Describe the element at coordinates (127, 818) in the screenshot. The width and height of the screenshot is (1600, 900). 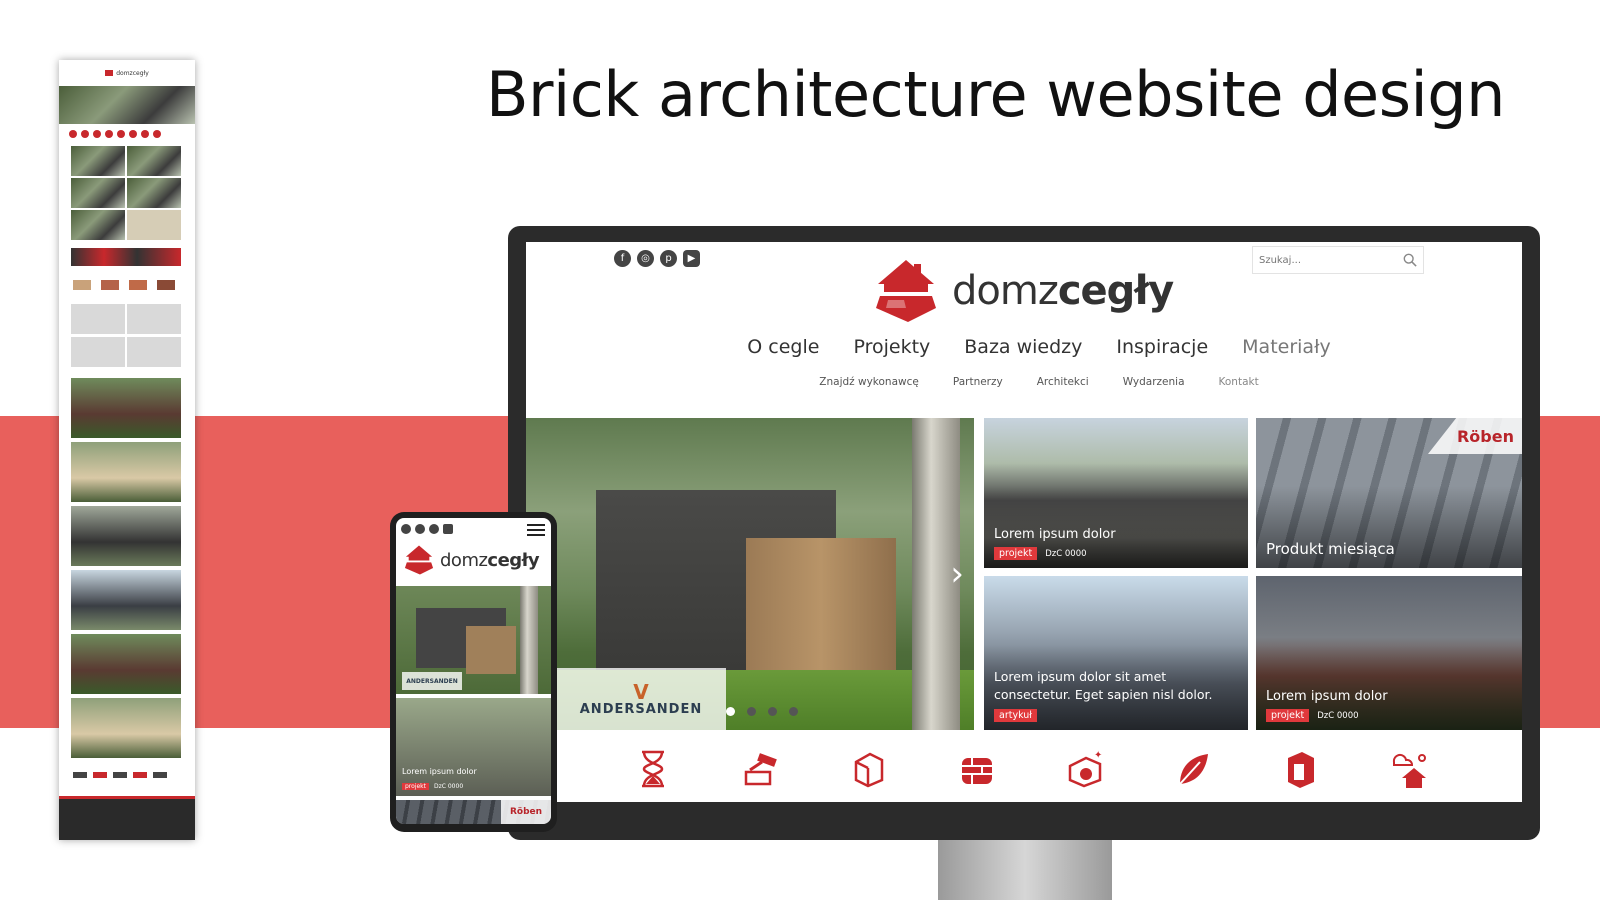
I see `preview-footer` at that location.